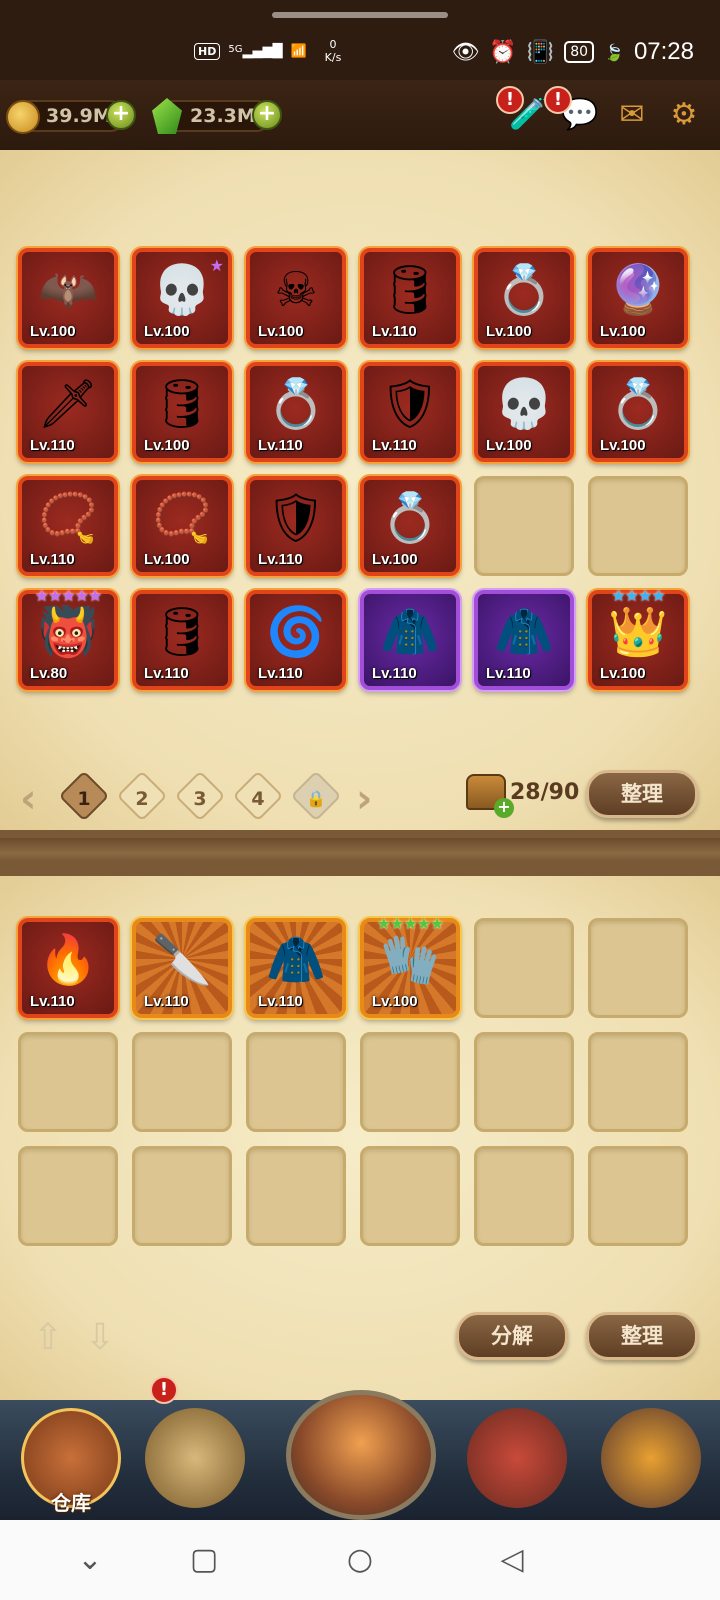  I want to click on eye-icon: 👁, so click(465, 52).